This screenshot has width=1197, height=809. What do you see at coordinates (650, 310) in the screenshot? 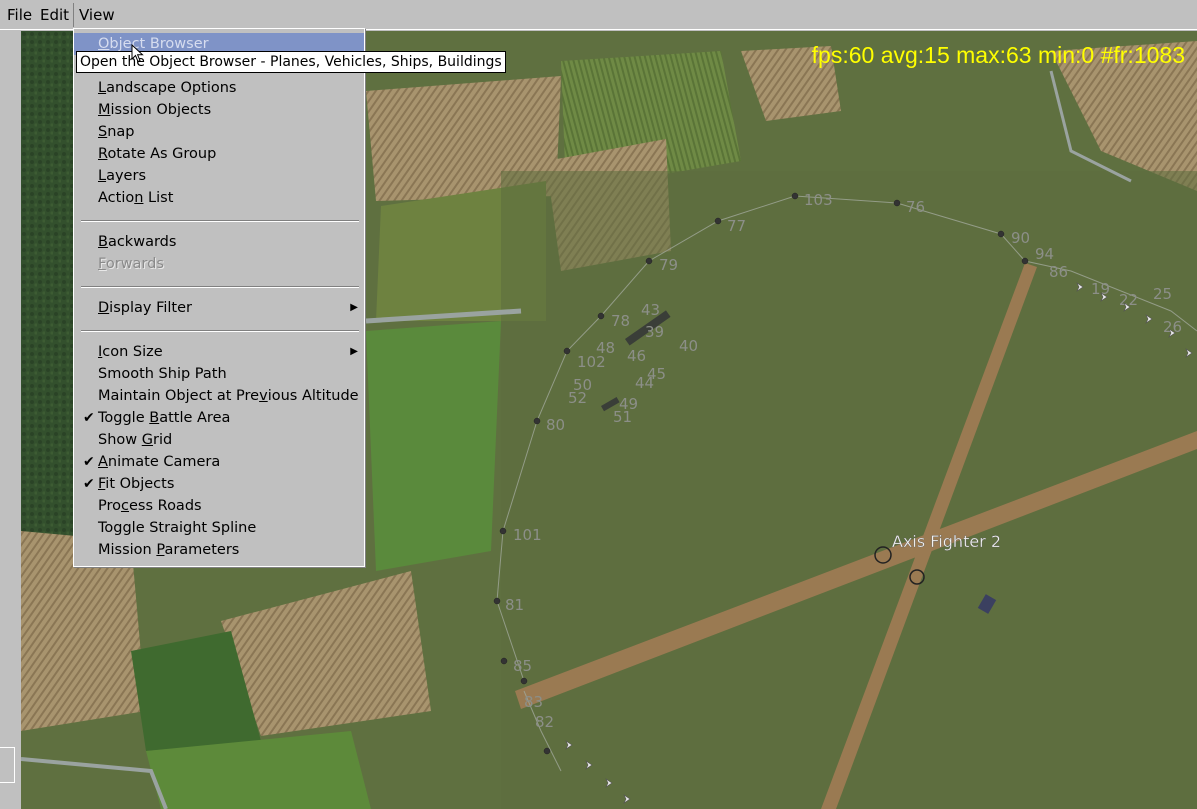
I see `waypoint-label: 43` at bounding box center [650, 310].